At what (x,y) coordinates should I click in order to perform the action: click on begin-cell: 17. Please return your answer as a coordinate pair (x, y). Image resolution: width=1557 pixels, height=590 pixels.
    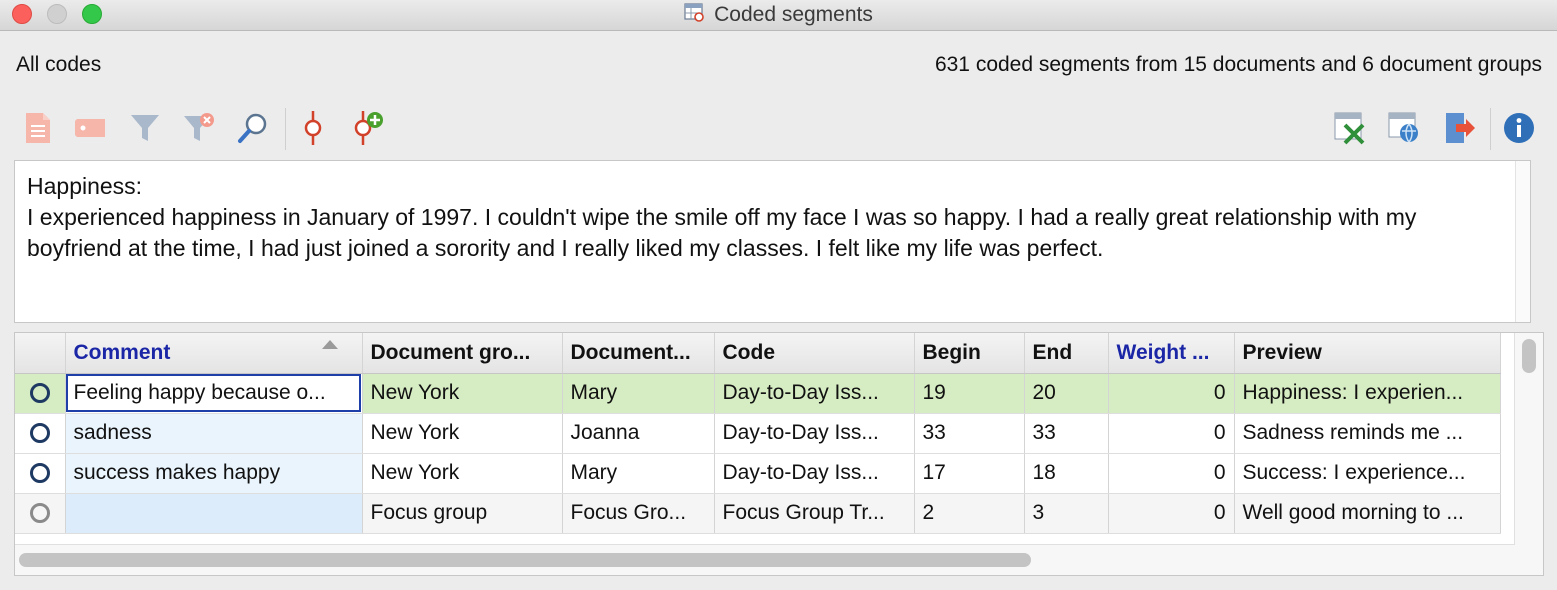
    Looking at the image, I should click on (969, 473).